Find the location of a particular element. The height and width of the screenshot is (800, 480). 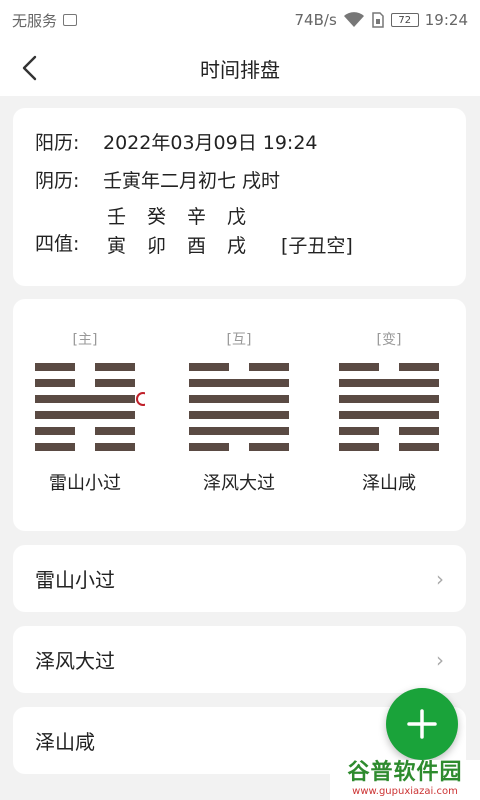

hexagram-name: 雷山小过 is located at coordinates (85, 483).